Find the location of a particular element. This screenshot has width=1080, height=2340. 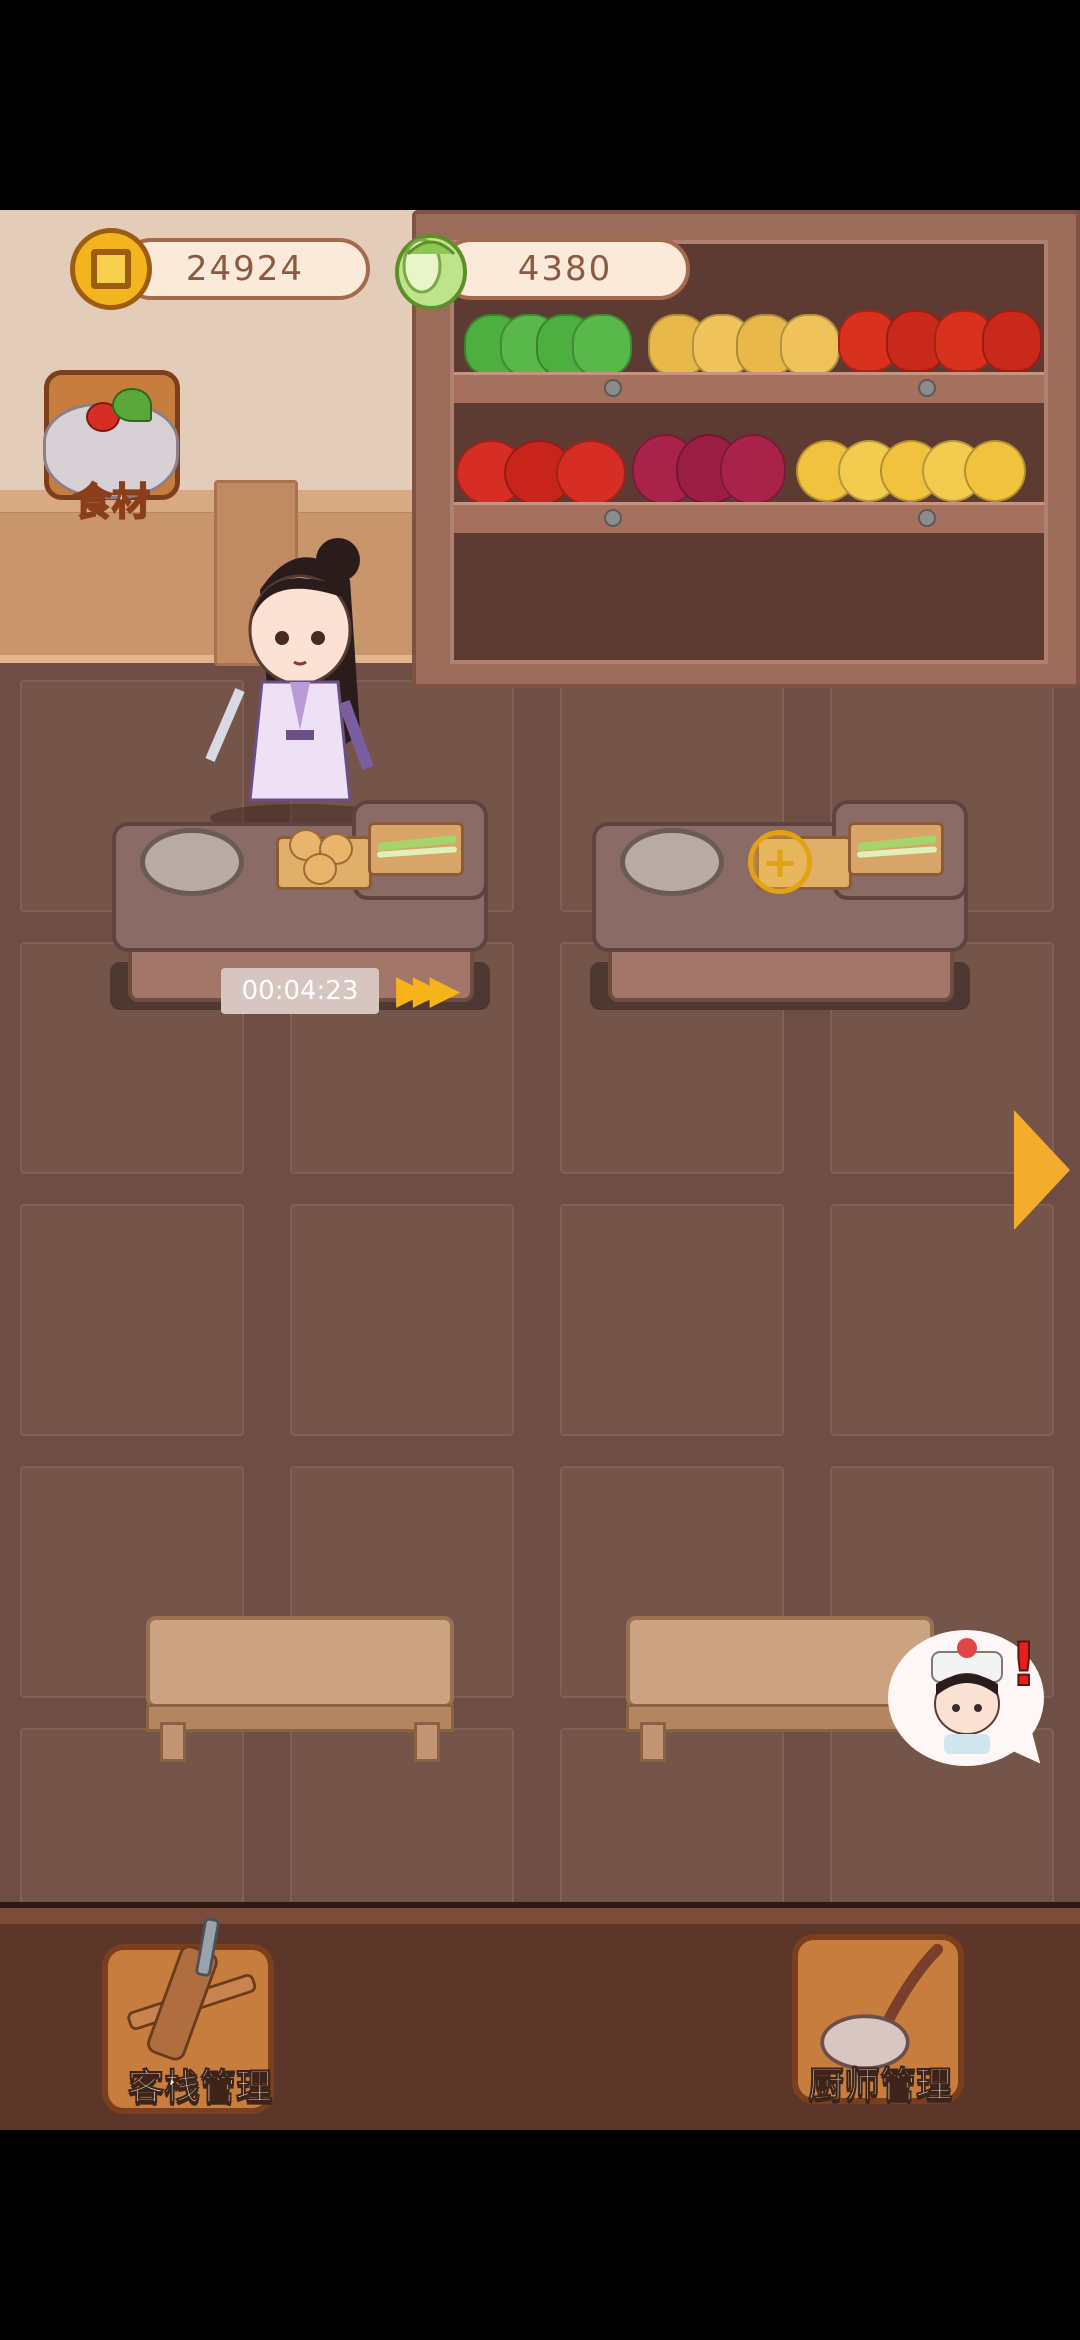

cooking-timer: 00:04:23 is located at coordinates (300, 991).